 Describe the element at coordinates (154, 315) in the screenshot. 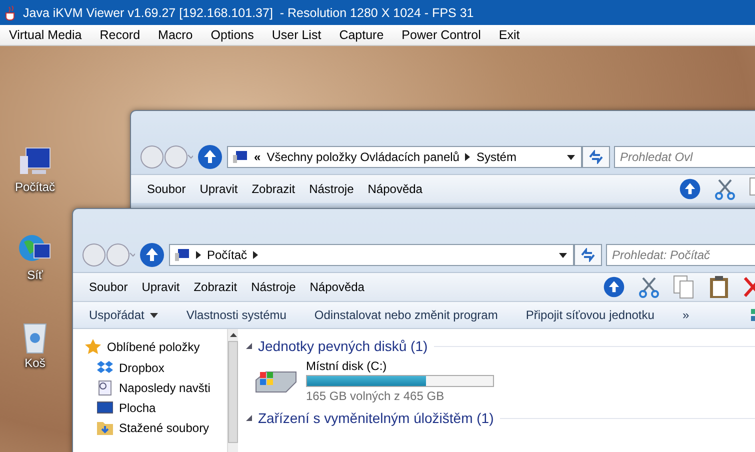

I see `caret-icon` at that location.